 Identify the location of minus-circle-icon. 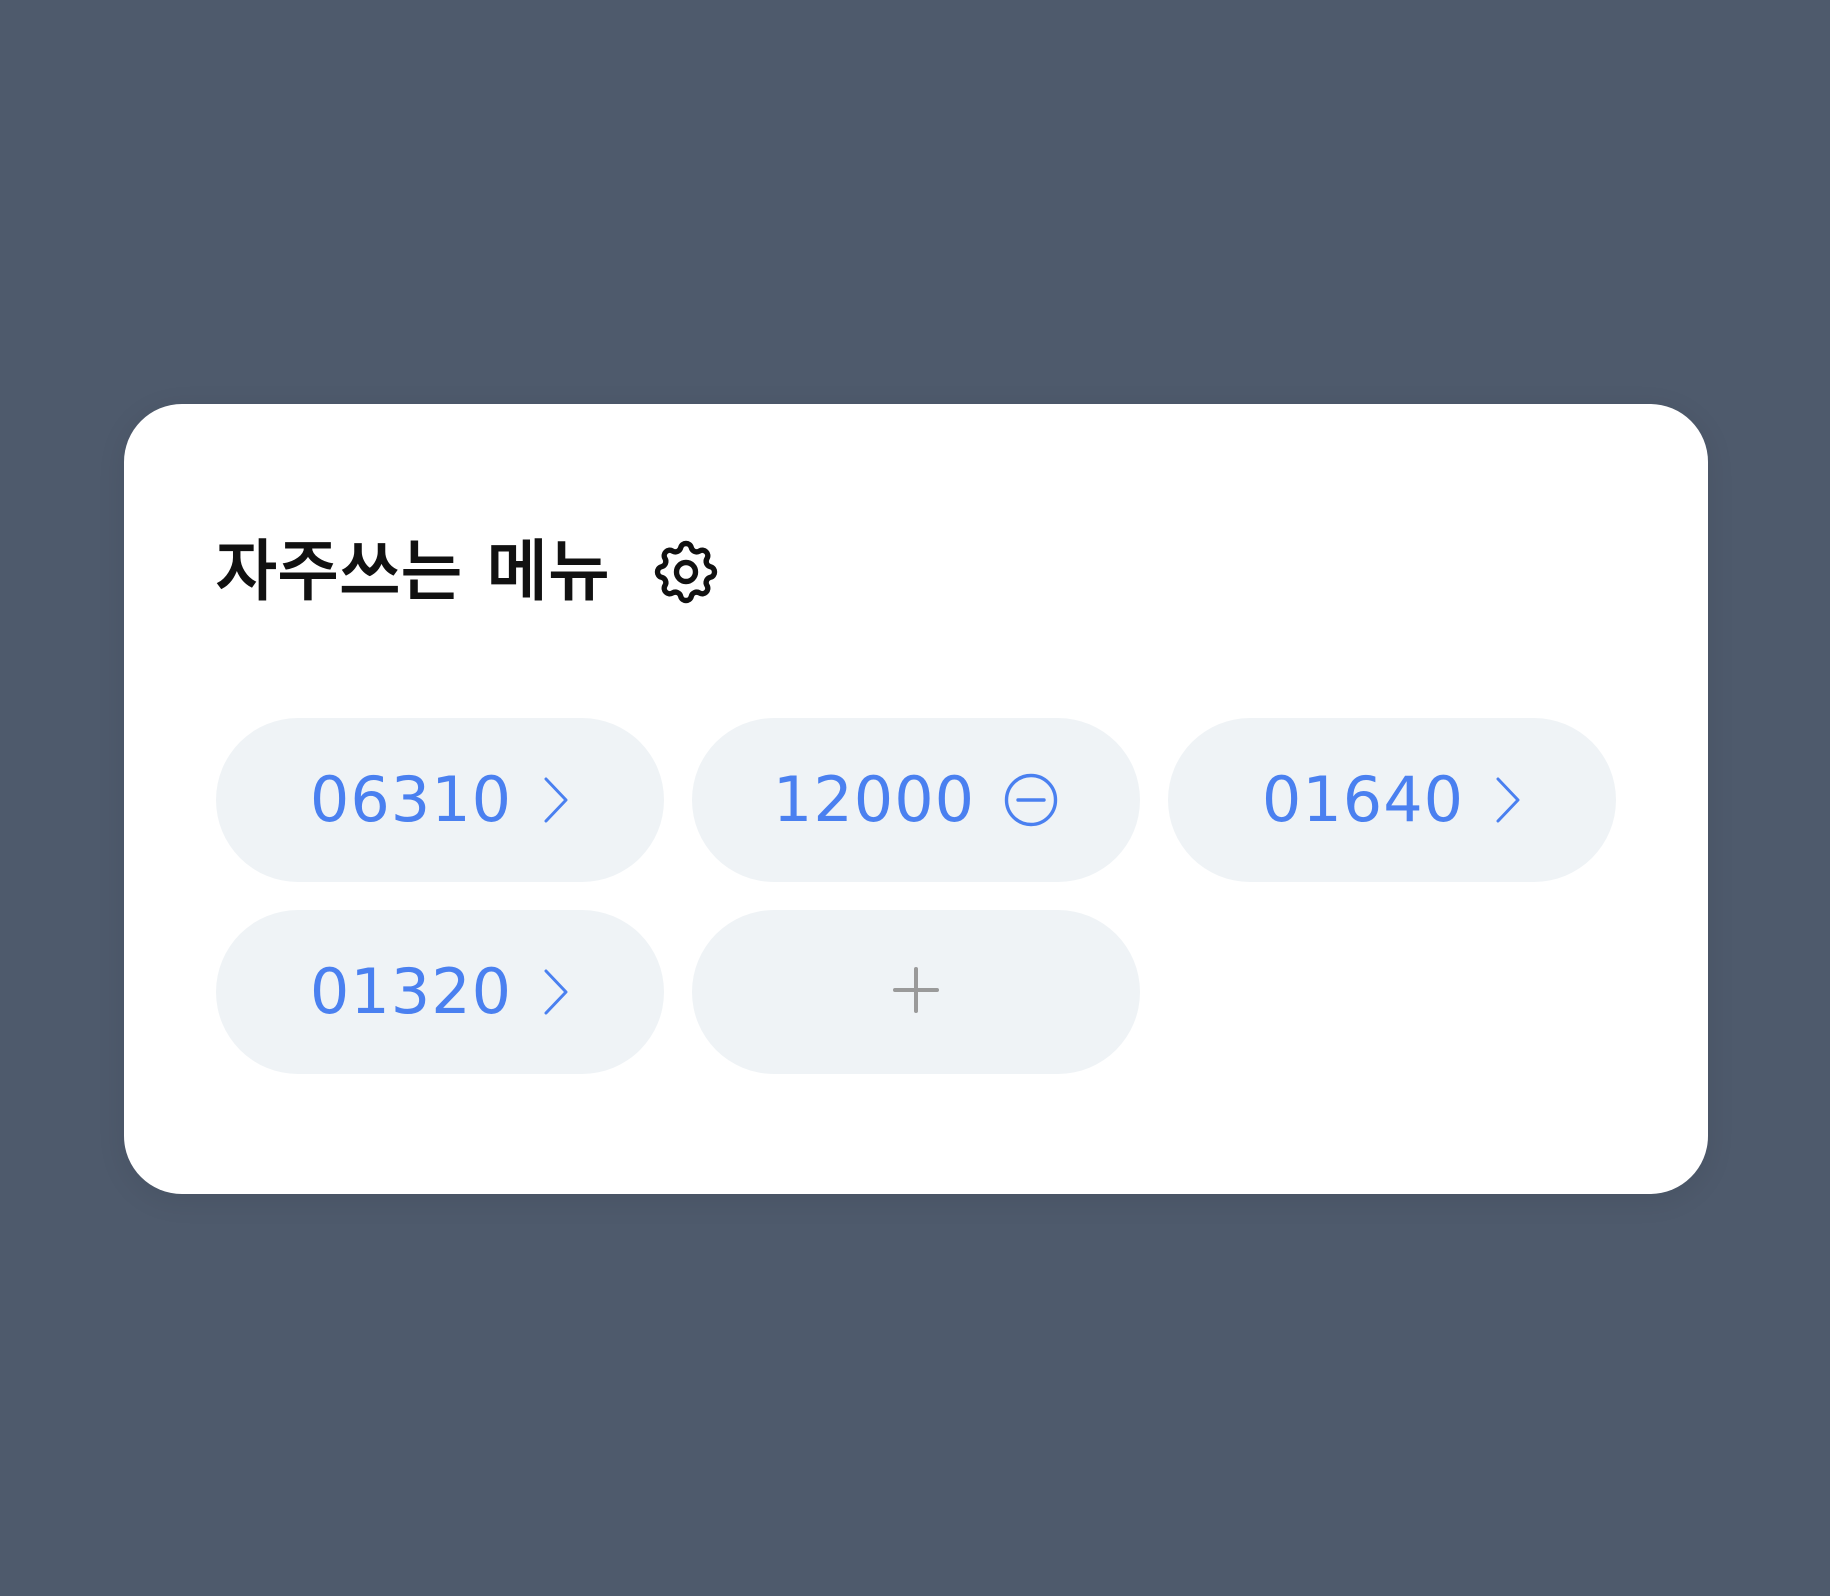
(1031, 800).